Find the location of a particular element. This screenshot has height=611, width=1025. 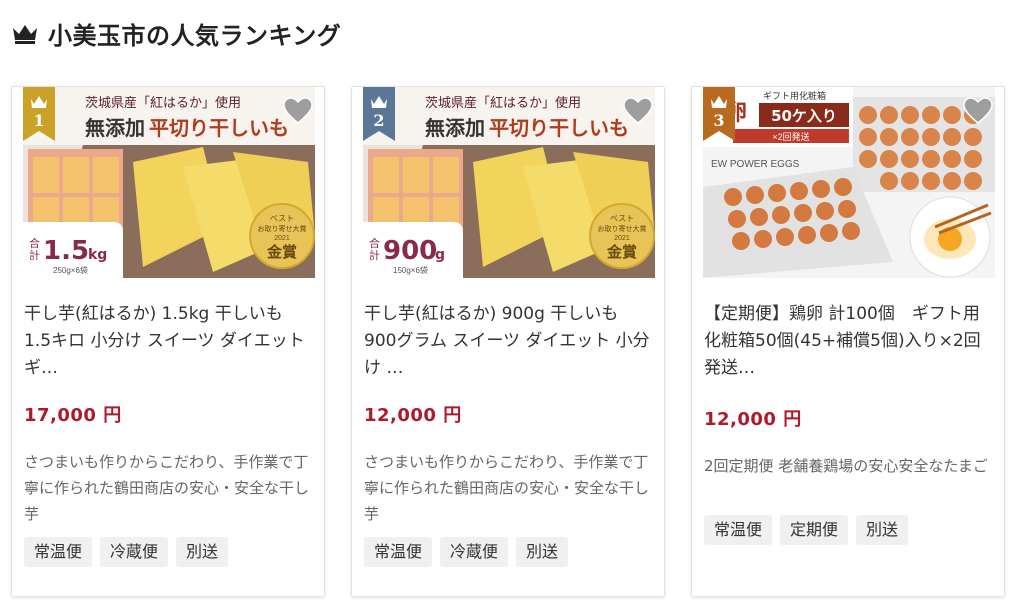

svg-text: 900 is located at coordinates (410, 251).